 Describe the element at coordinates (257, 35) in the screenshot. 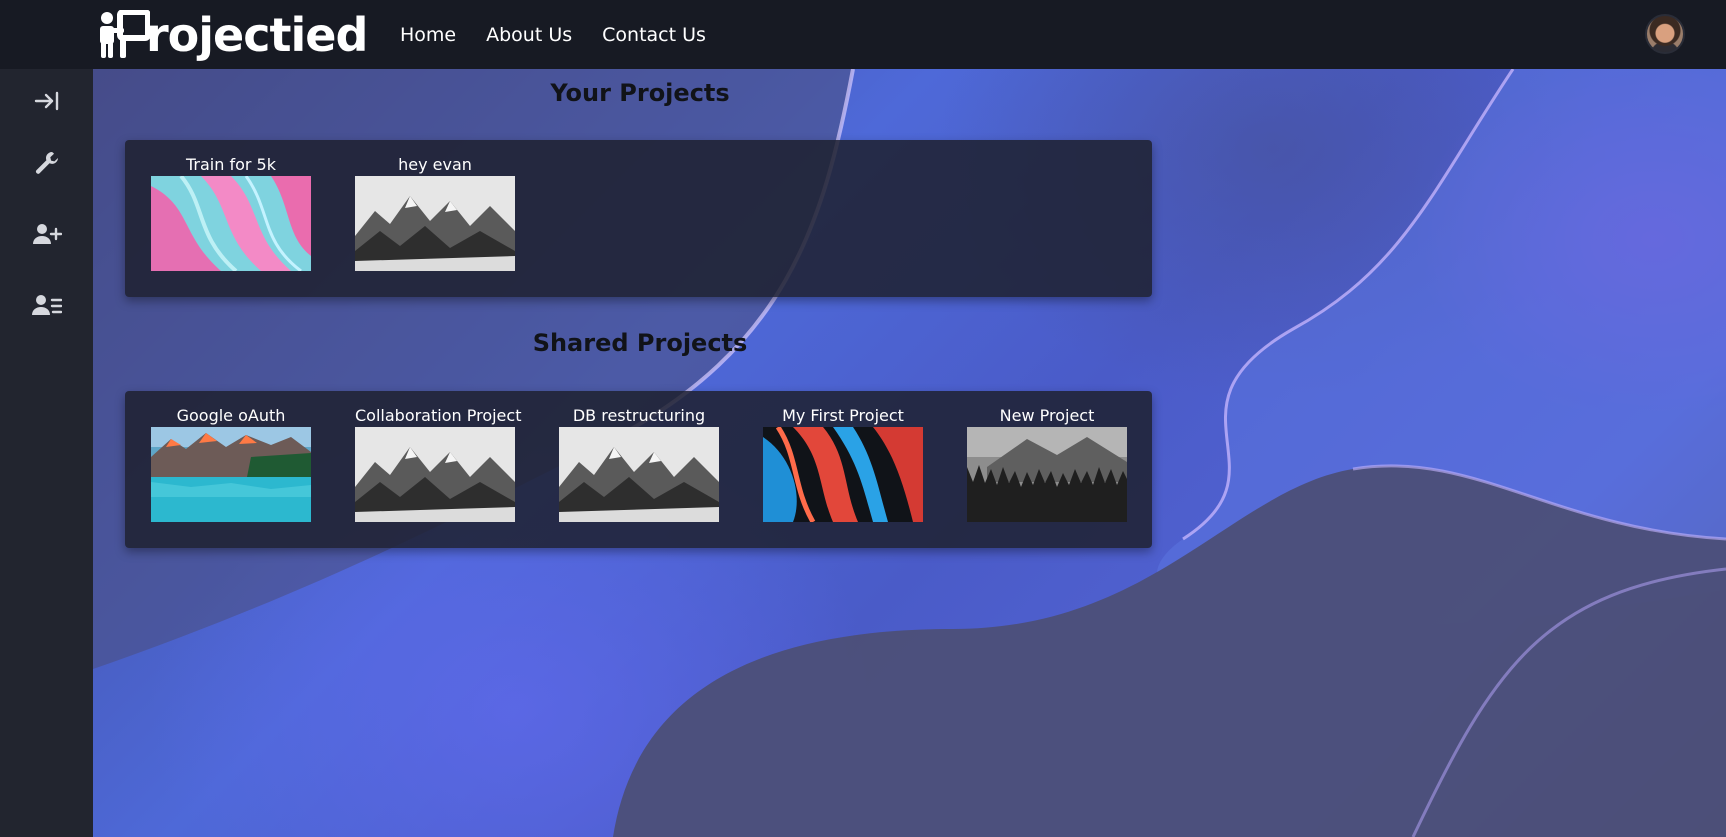

I see `logo-text: rojectied` at that location.